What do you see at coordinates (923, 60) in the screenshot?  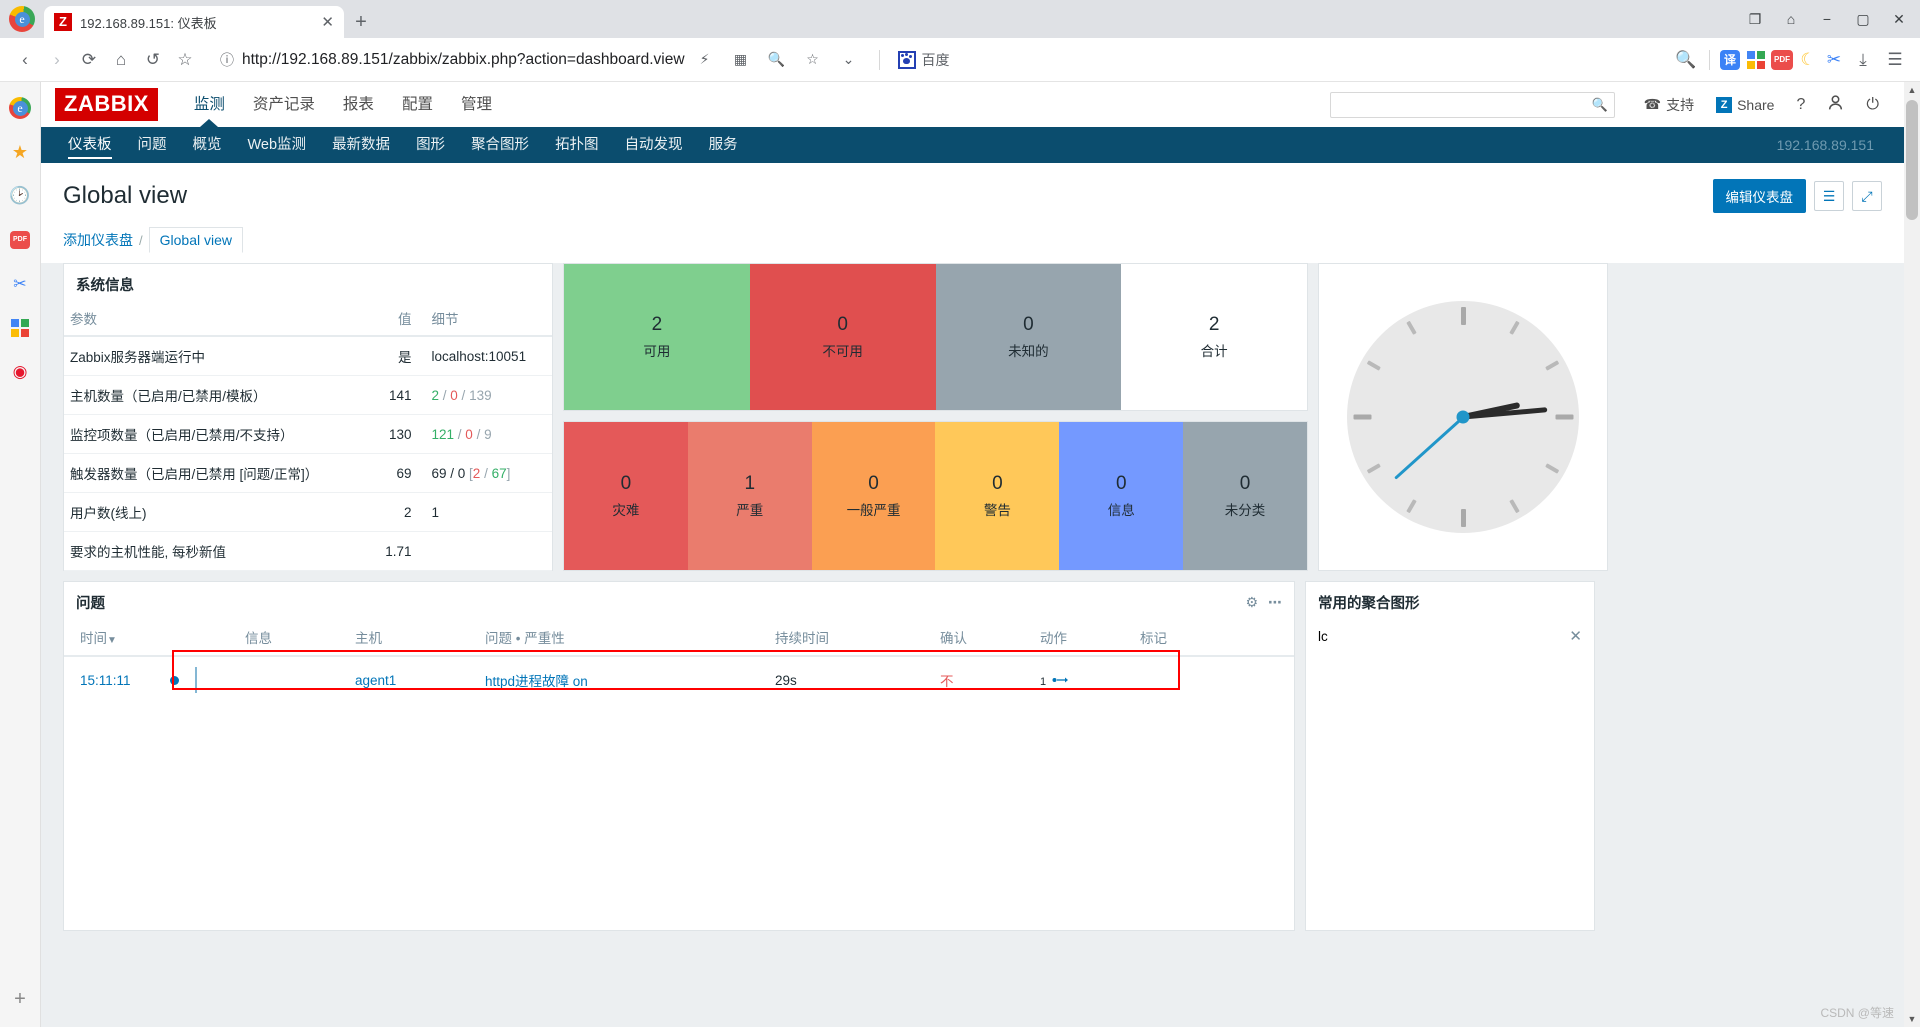 I see `baidu-search-engine: 百度` at bounding box center [923, 60].